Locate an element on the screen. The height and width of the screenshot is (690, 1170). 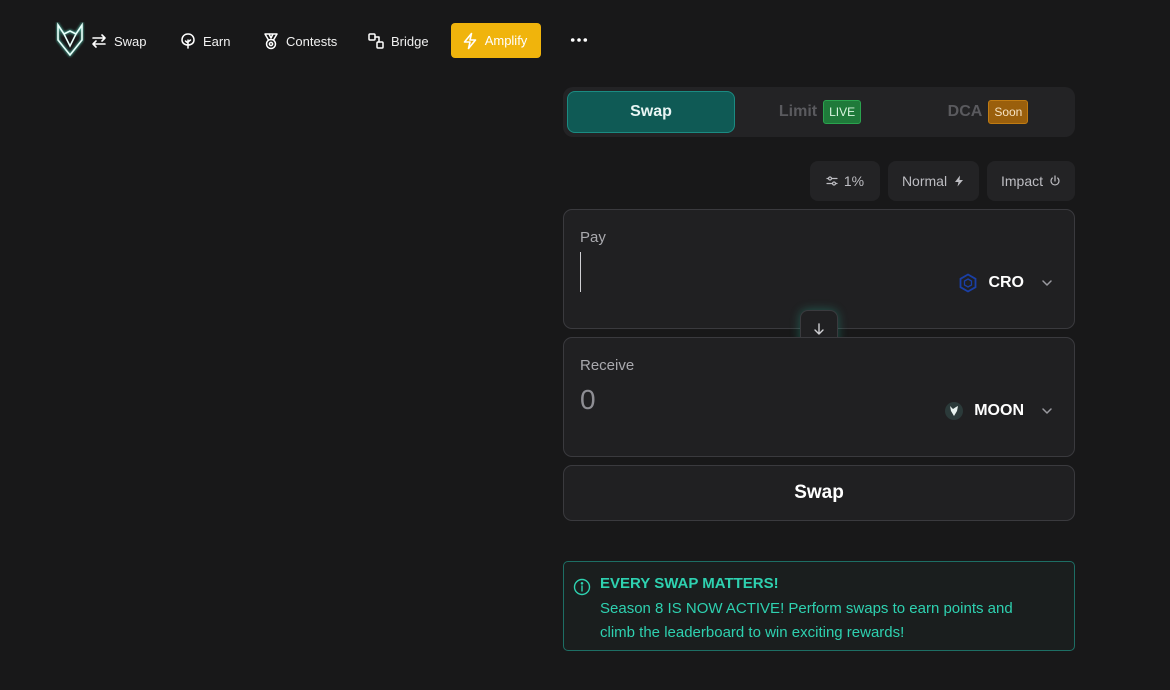
receive-token-symbol: MOON is located at coordinates (999, 410).